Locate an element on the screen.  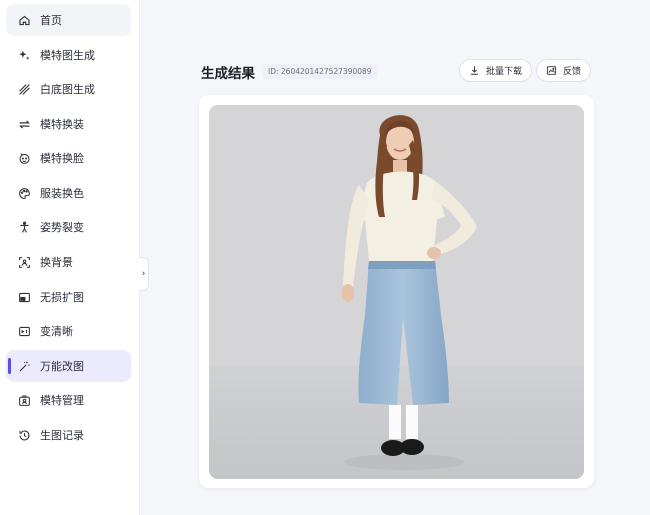
sidebar-item-universal-edit: 万能改图 is located at coordinates (68, 366).